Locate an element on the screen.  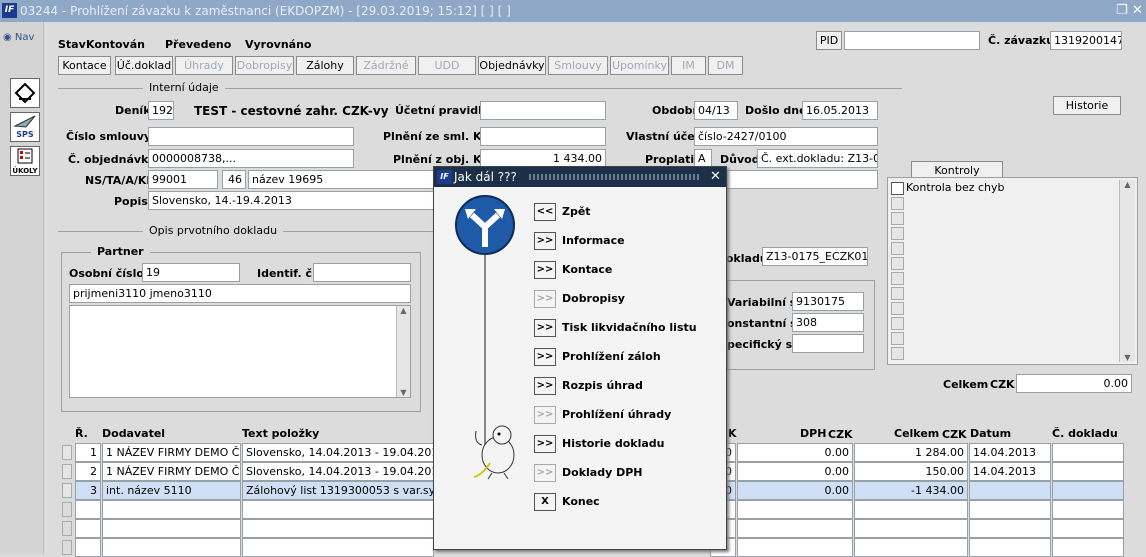
duvod-field: Č. ext.dokladu: Z13-017 is located at coordinates (817, 158).